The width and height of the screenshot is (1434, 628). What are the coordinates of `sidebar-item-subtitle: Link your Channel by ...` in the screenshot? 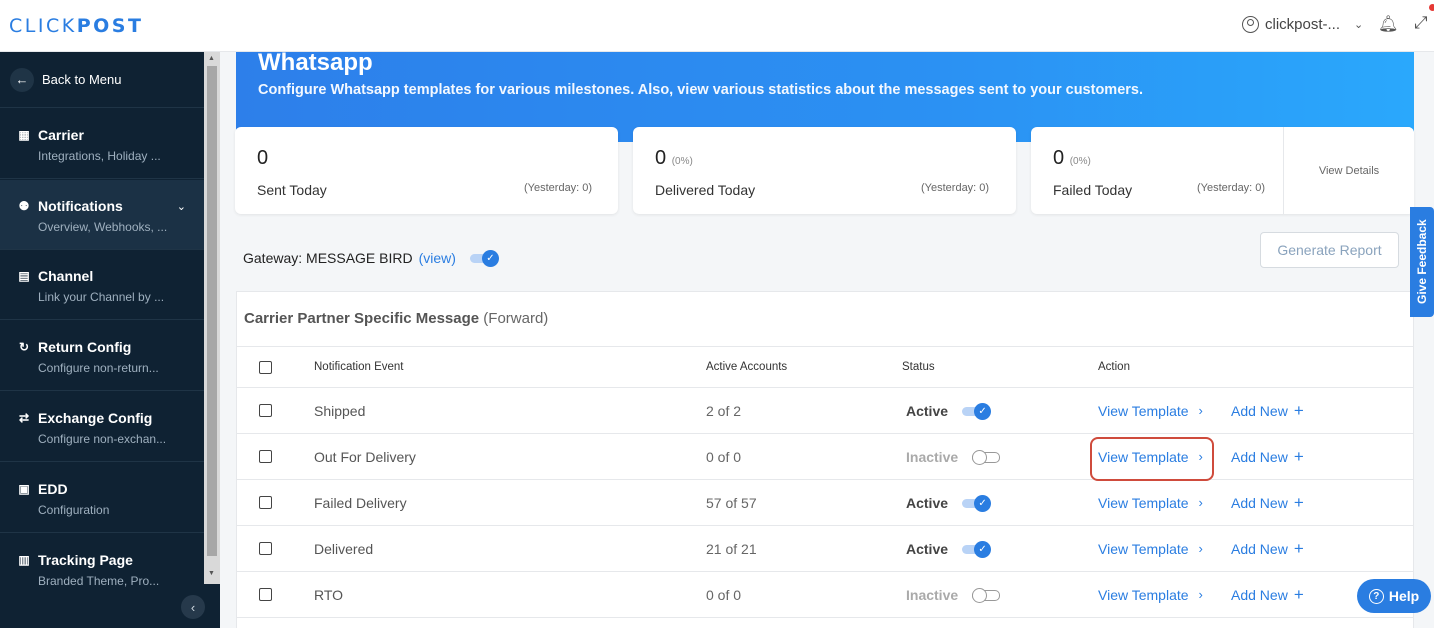 It's located at (101, 297).